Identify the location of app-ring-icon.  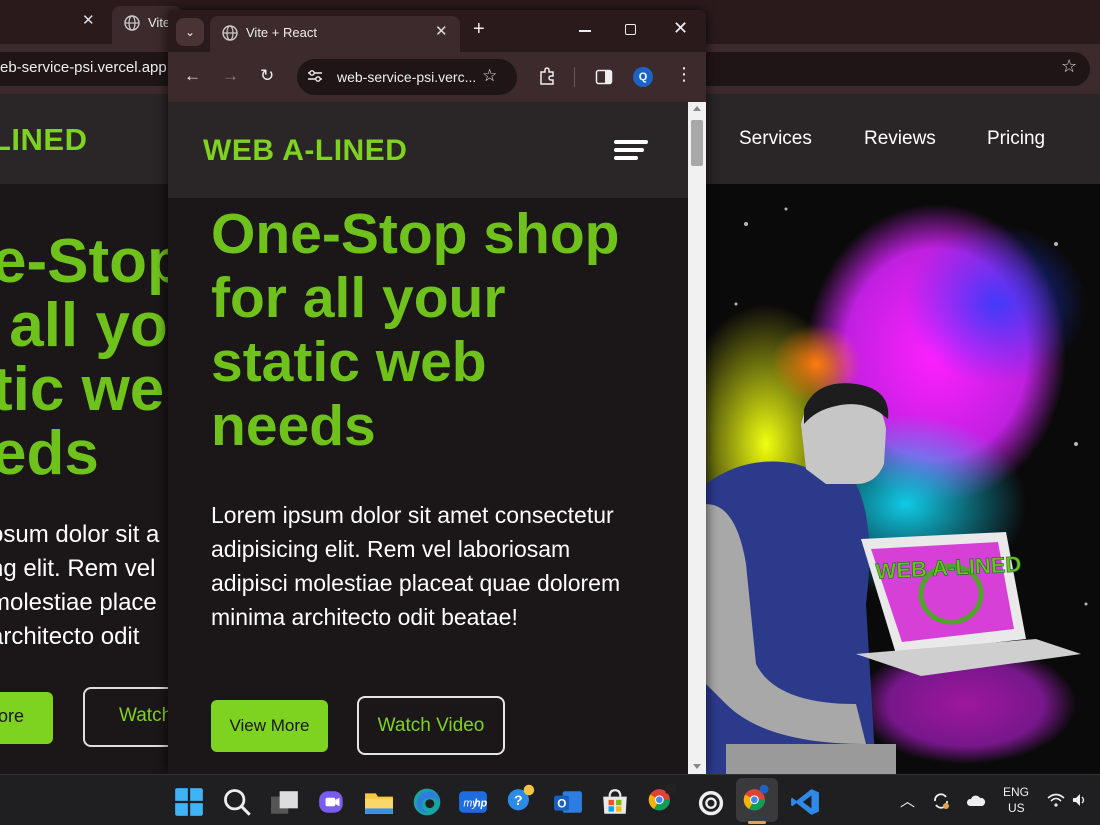
(711, 802).